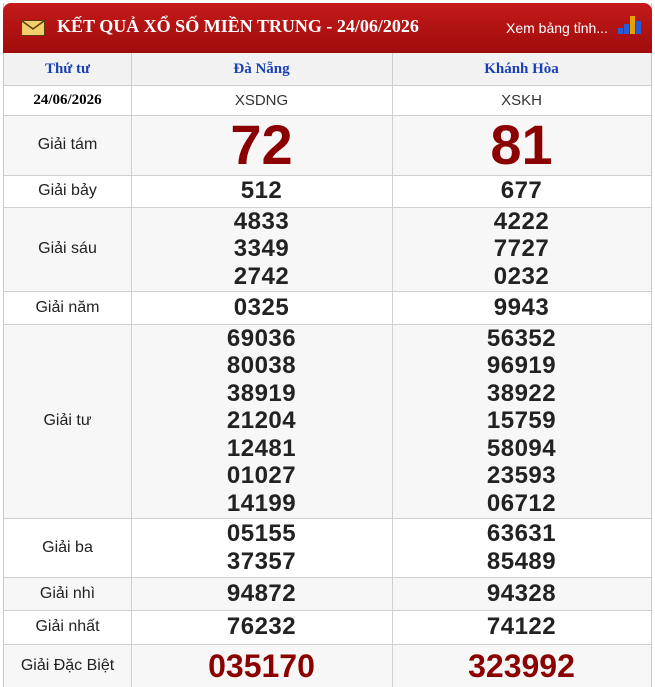  I want to click on province-header: Khánh Hòa, so click(521, 69).